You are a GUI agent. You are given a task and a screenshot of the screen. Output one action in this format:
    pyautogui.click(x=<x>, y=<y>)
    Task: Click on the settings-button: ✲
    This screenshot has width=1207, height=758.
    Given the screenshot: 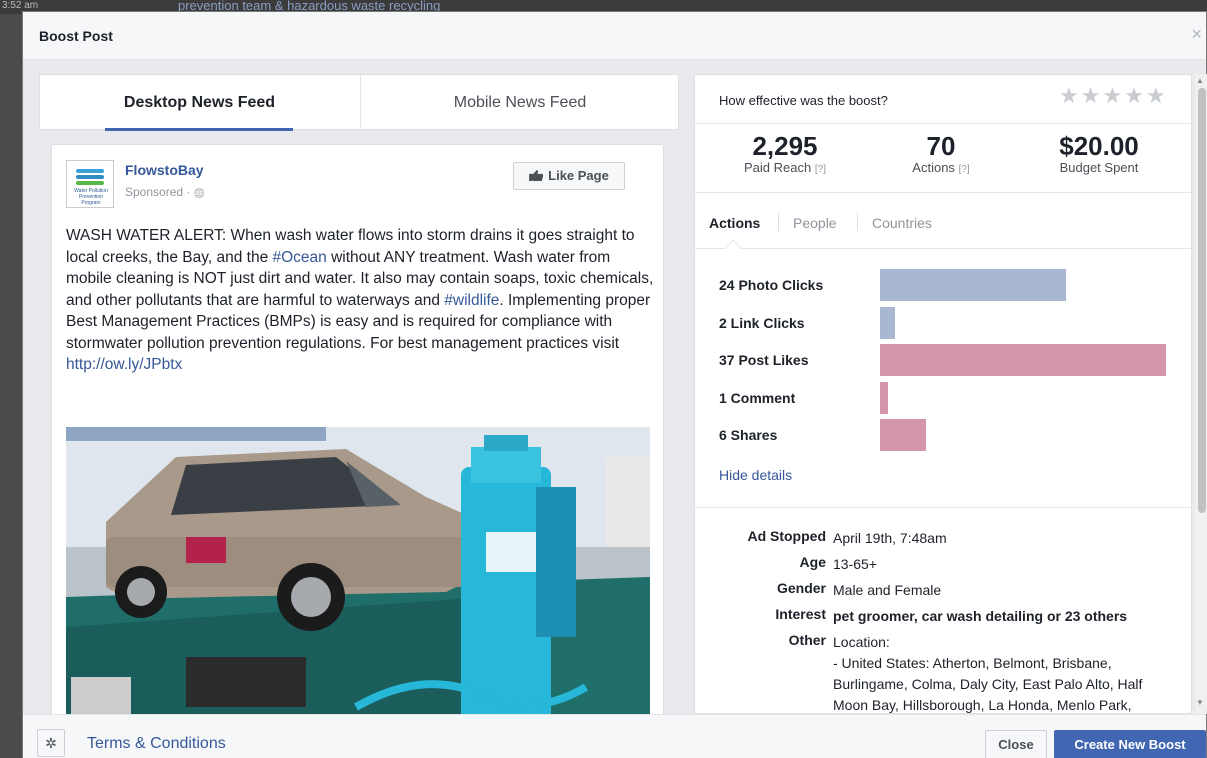 What is the action you would take?
    pyautogui.click(x=51, y=743)
    